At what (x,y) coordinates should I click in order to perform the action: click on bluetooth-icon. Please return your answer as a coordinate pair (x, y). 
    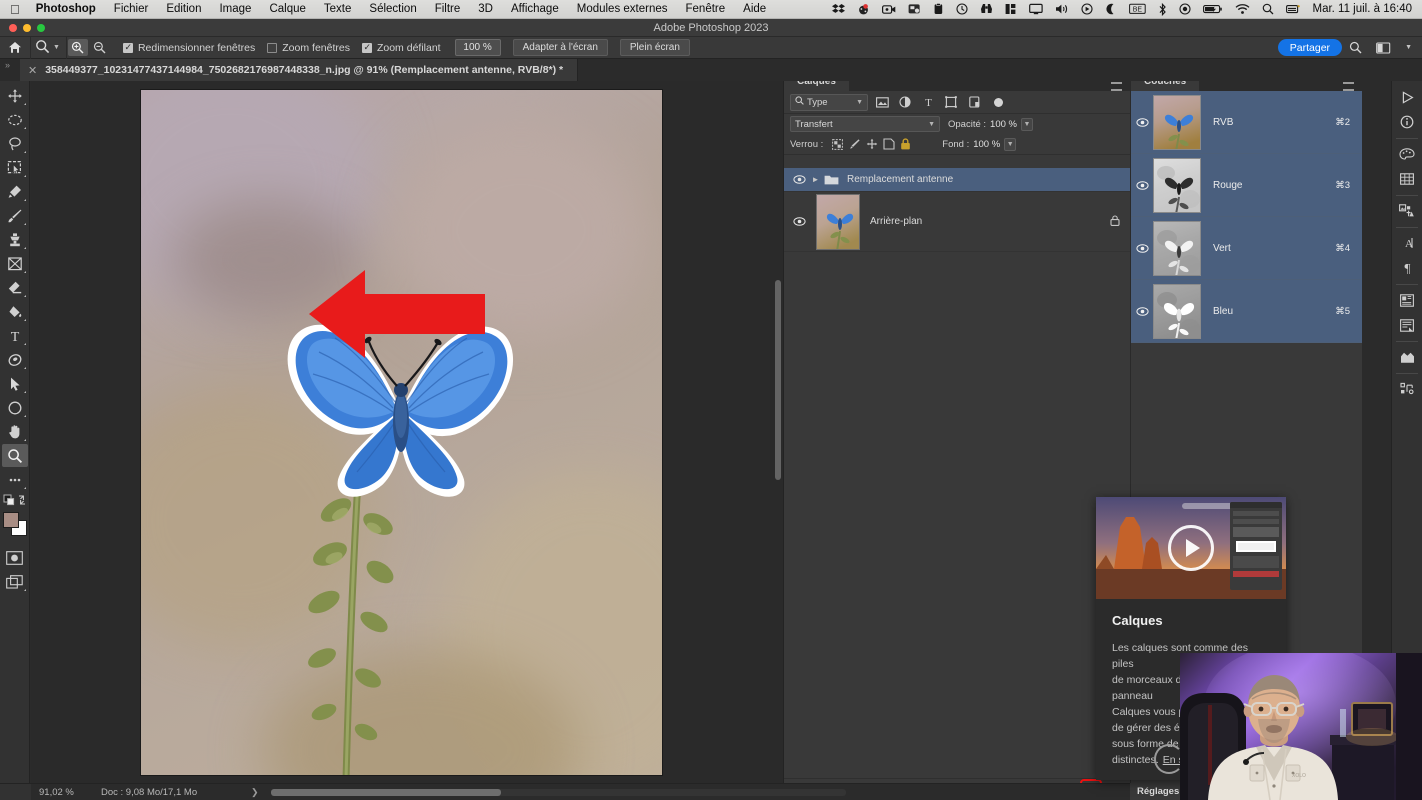
    Looking at the image, I should click on (1162, 9).